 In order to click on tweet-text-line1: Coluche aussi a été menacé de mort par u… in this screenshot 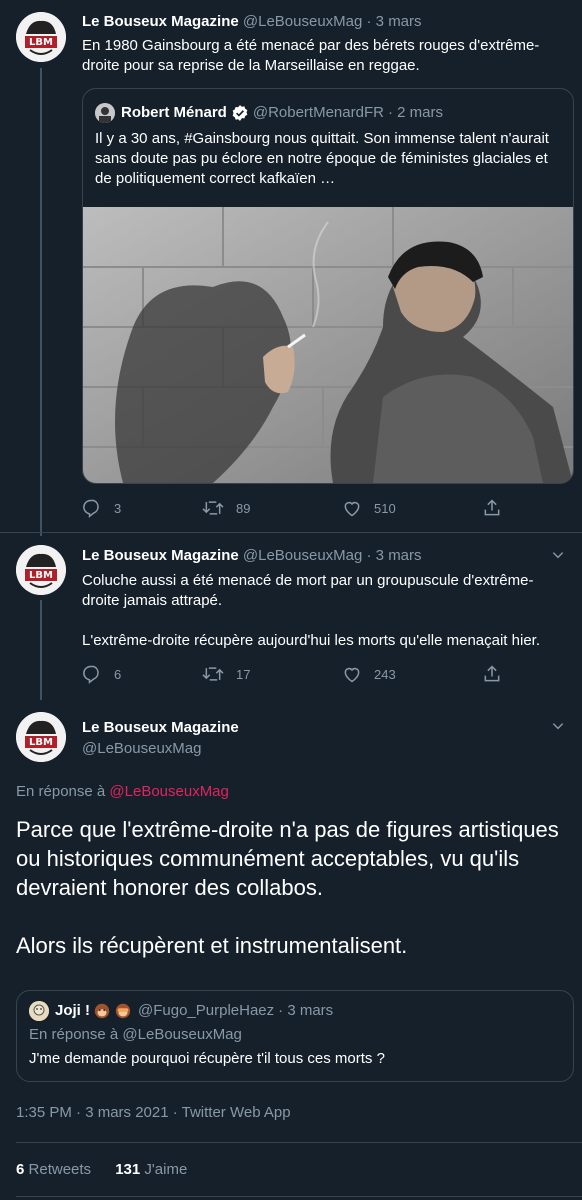, I will do `click(308, 590)`.